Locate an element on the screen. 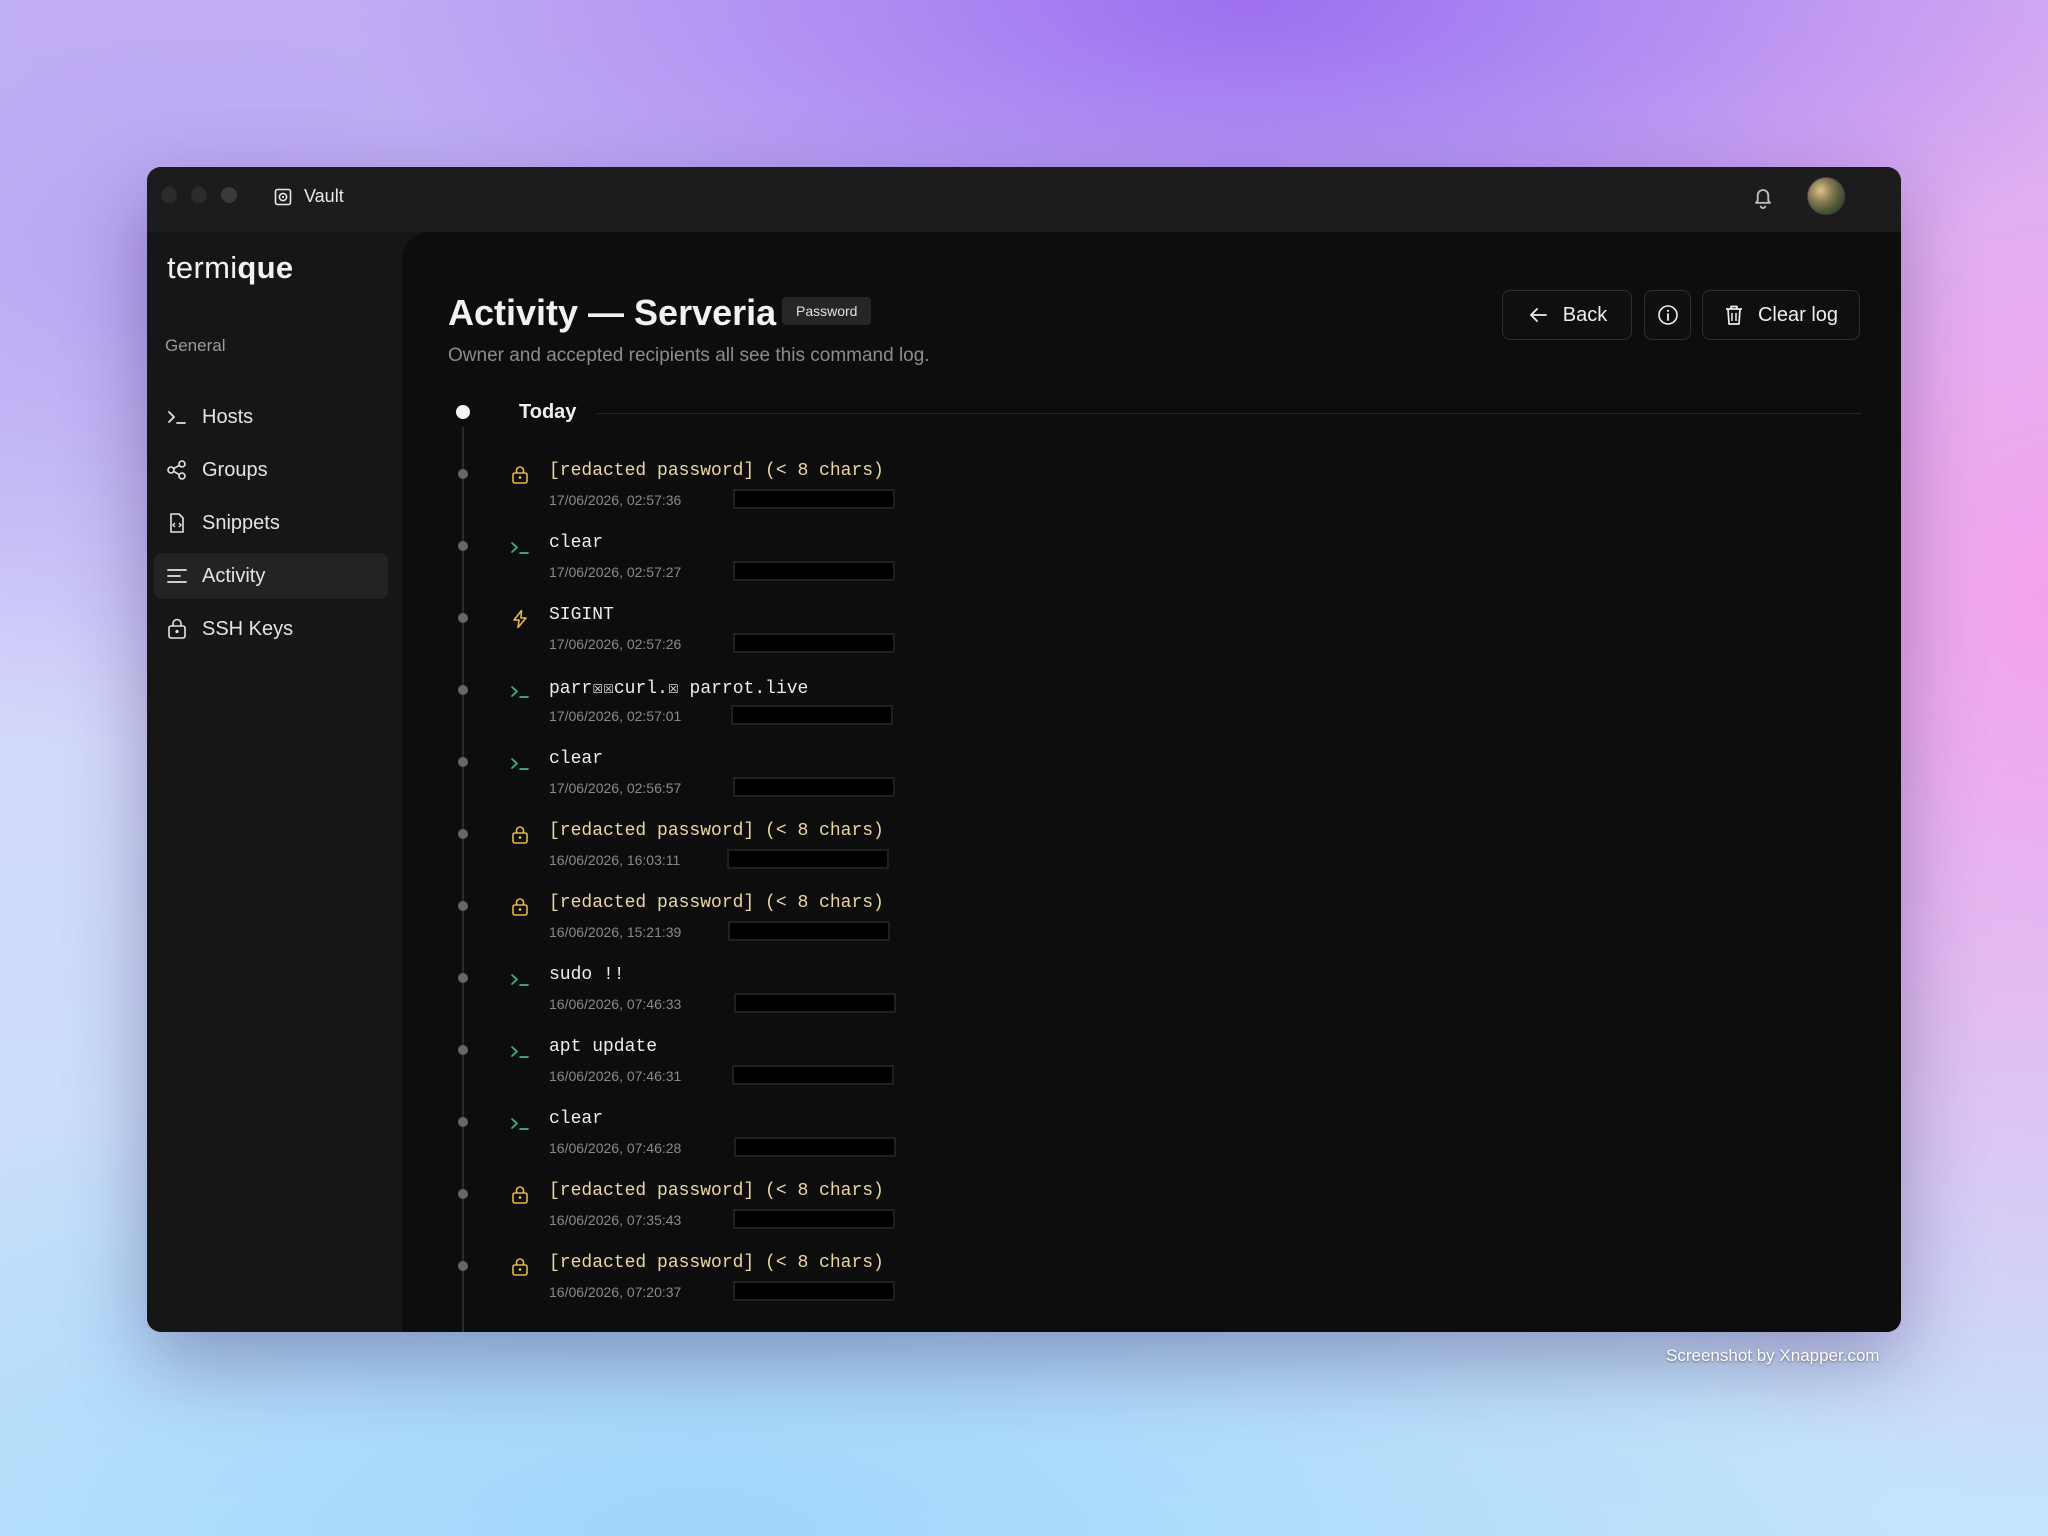 The height and width of the screenshot is (1536, 2048). trash-icon is located at coordinates (1733, 315).